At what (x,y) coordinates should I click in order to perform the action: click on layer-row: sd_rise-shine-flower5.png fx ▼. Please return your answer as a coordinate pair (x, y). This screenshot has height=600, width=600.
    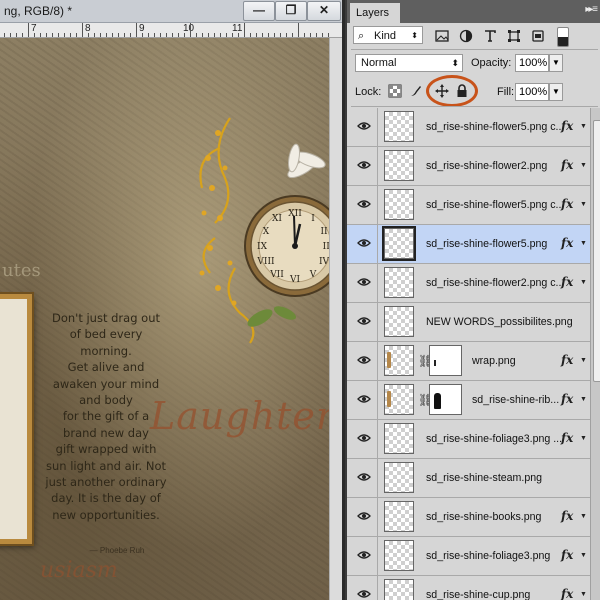
    Looking at the image, I should click on (468, 244).